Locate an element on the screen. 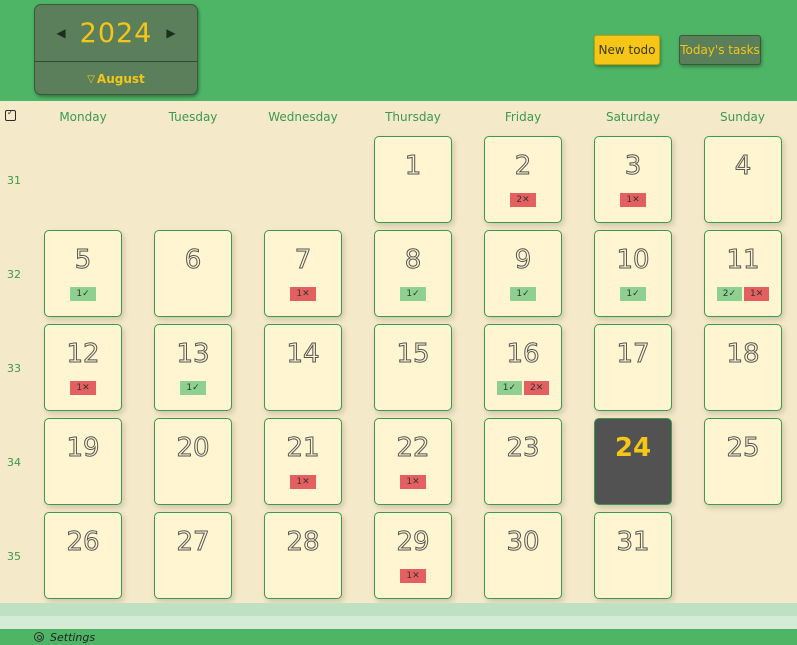 This screenshot has width=797, height=645. day-cell: 29 1✕ is located at coordinates (413, 555).